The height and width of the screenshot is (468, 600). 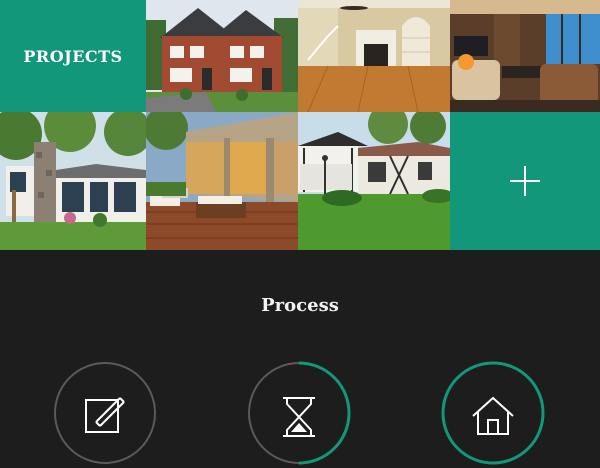 I want to click on wood-deck-patio-photo, so click(x=222, y=181).